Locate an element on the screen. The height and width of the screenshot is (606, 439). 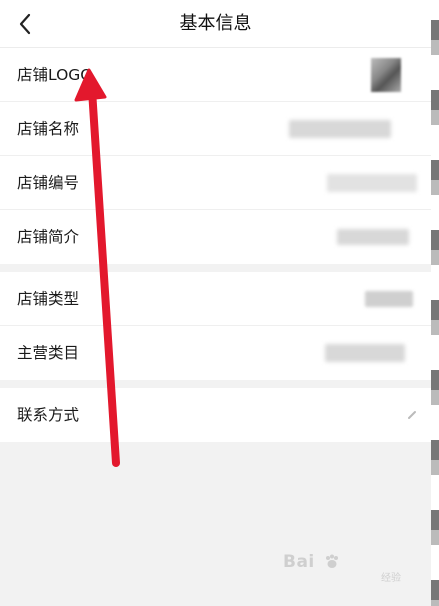
page-title: 基本信息 is located at coordinates (215, 23).